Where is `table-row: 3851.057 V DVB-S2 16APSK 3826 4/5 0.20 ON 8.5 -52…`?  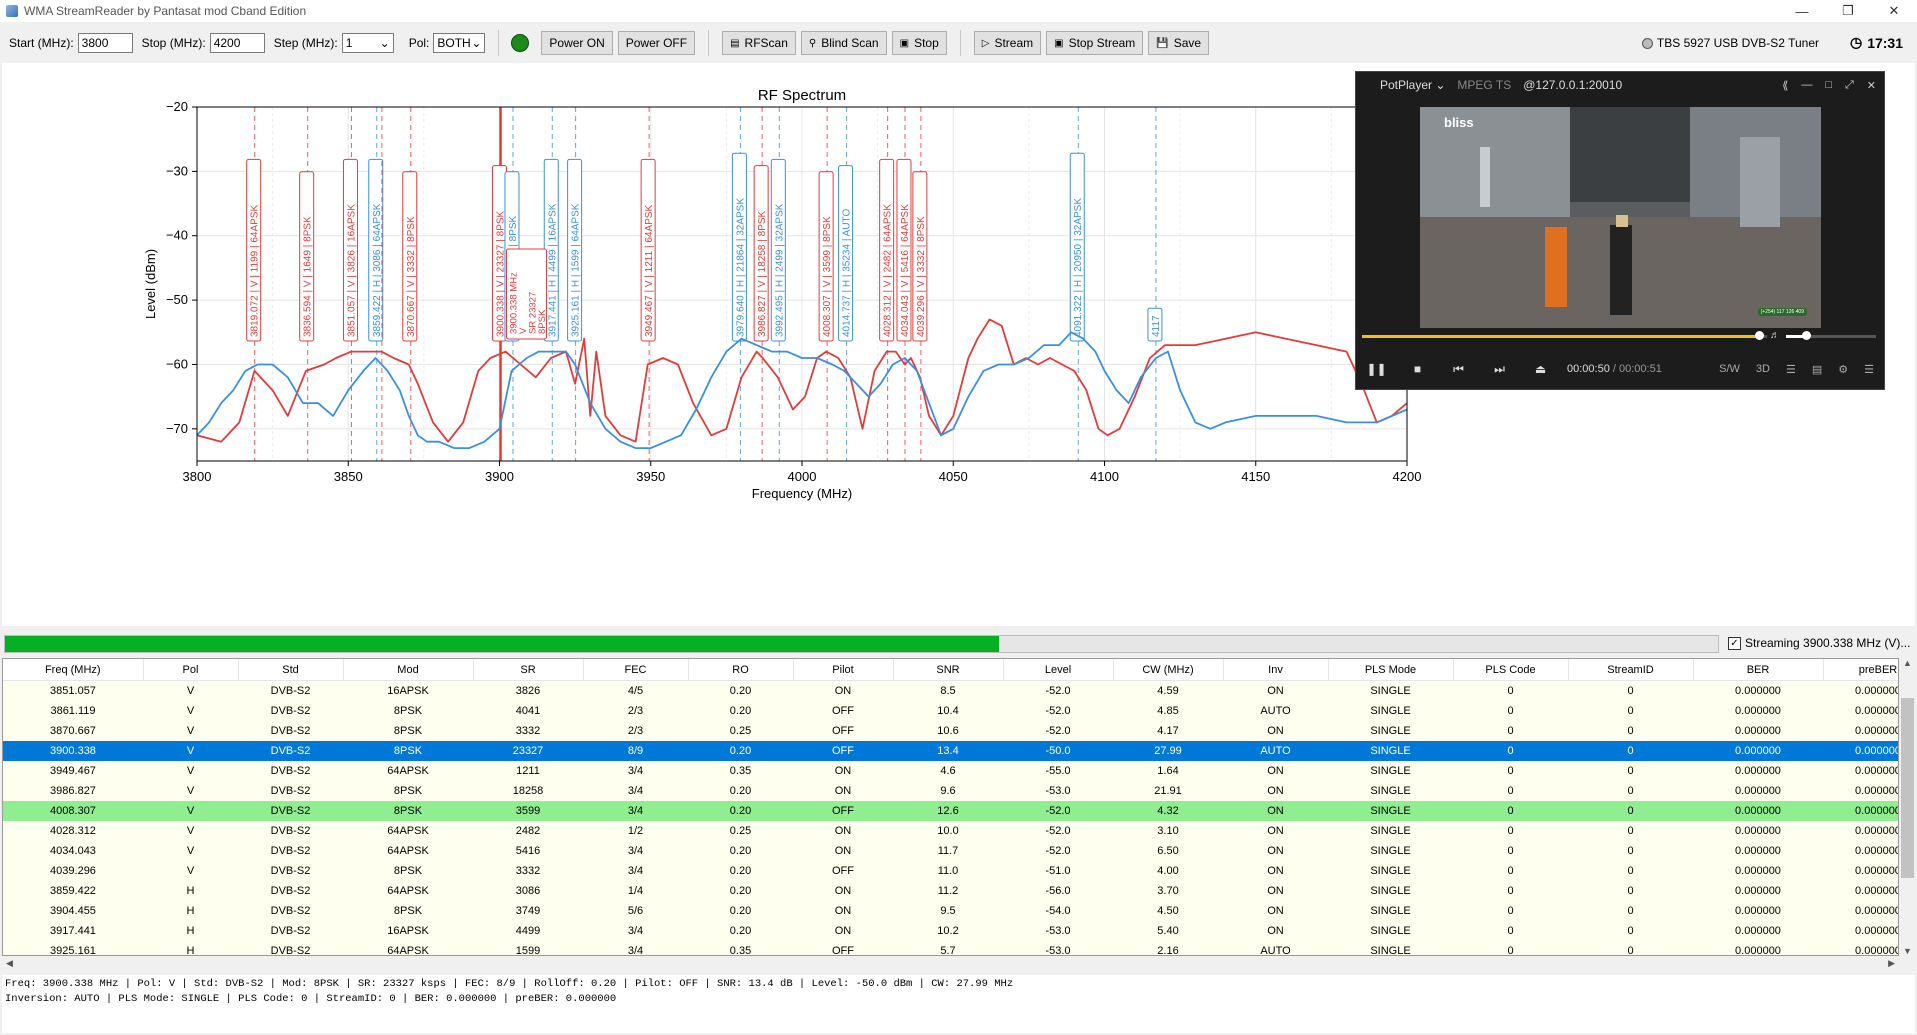
table-row: 3851.057 V DVB-S2 16APSK 3826 4/5 0.20 ON 8.5 -52… is located at coordinates (950, 690).